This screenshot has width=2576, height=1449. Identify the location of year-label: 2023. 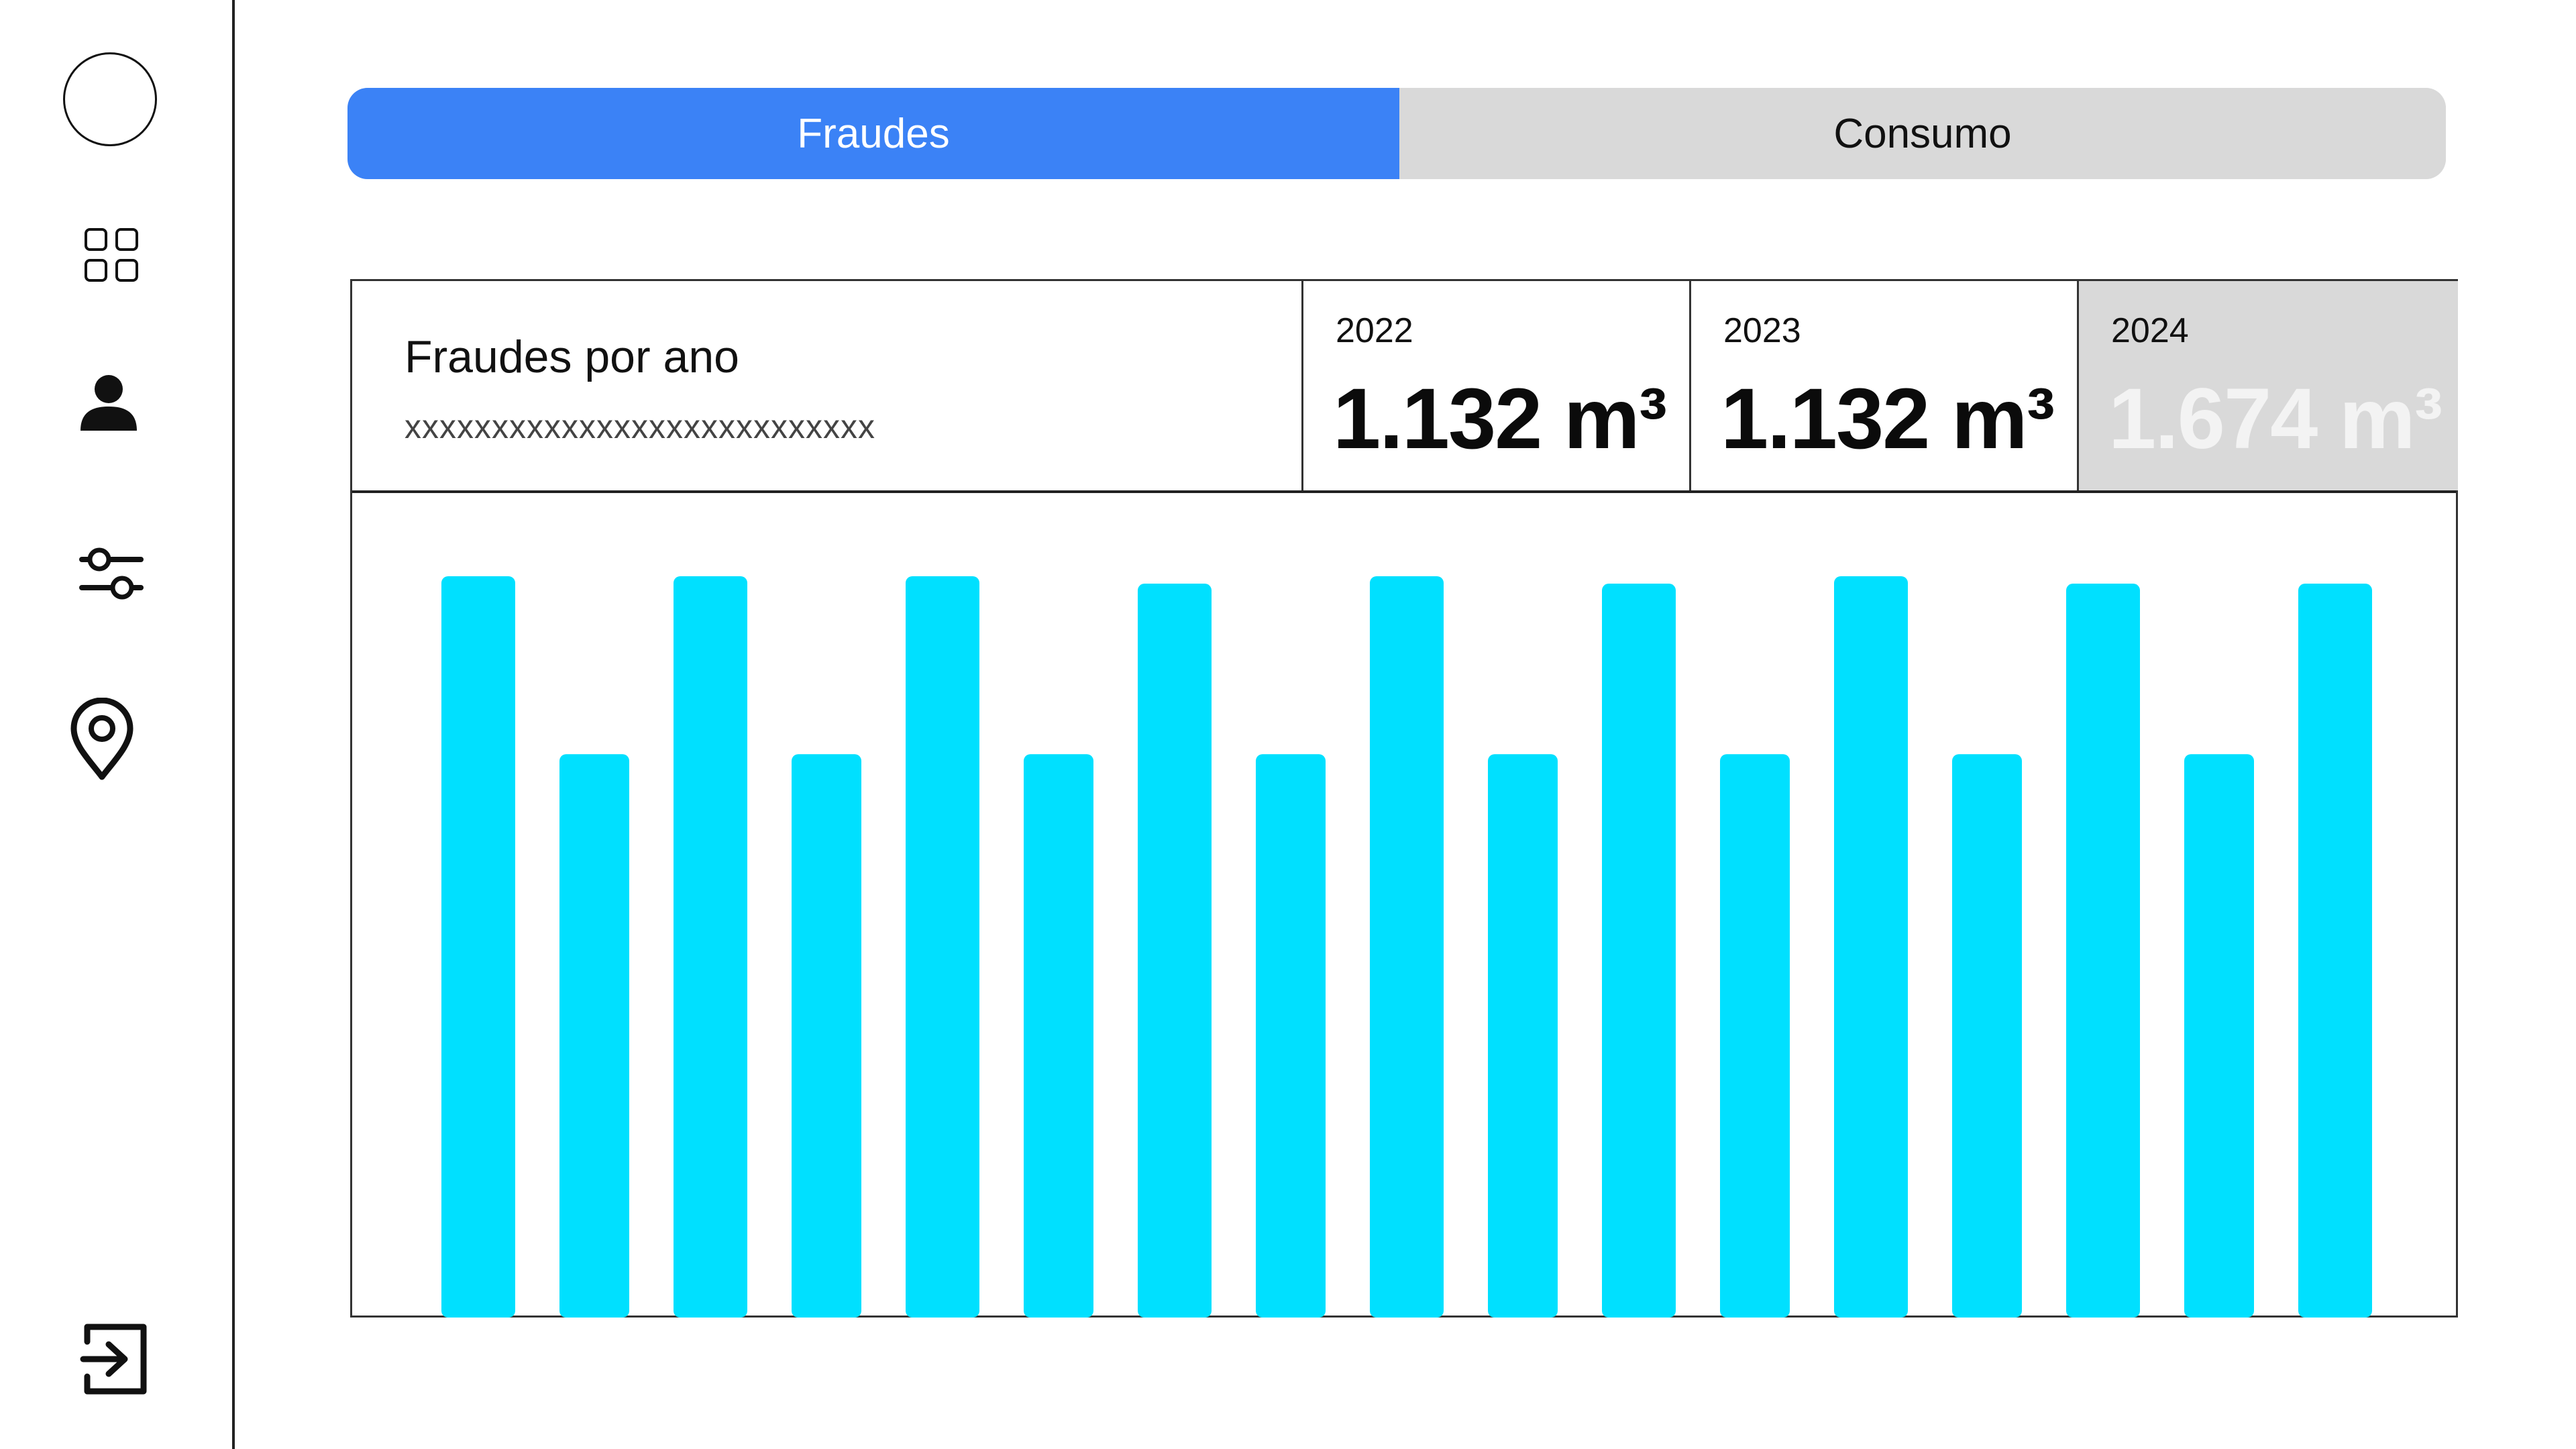
(1762, 330).